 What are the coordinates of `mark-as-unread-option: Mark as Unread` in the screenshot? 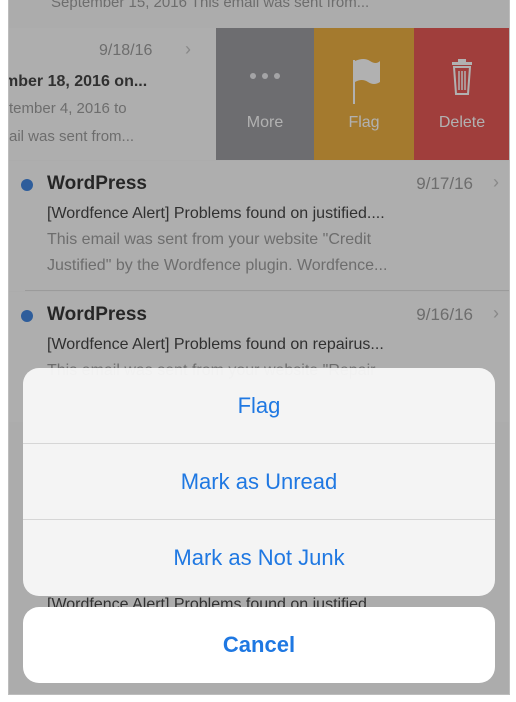 It's located at (259, 482).